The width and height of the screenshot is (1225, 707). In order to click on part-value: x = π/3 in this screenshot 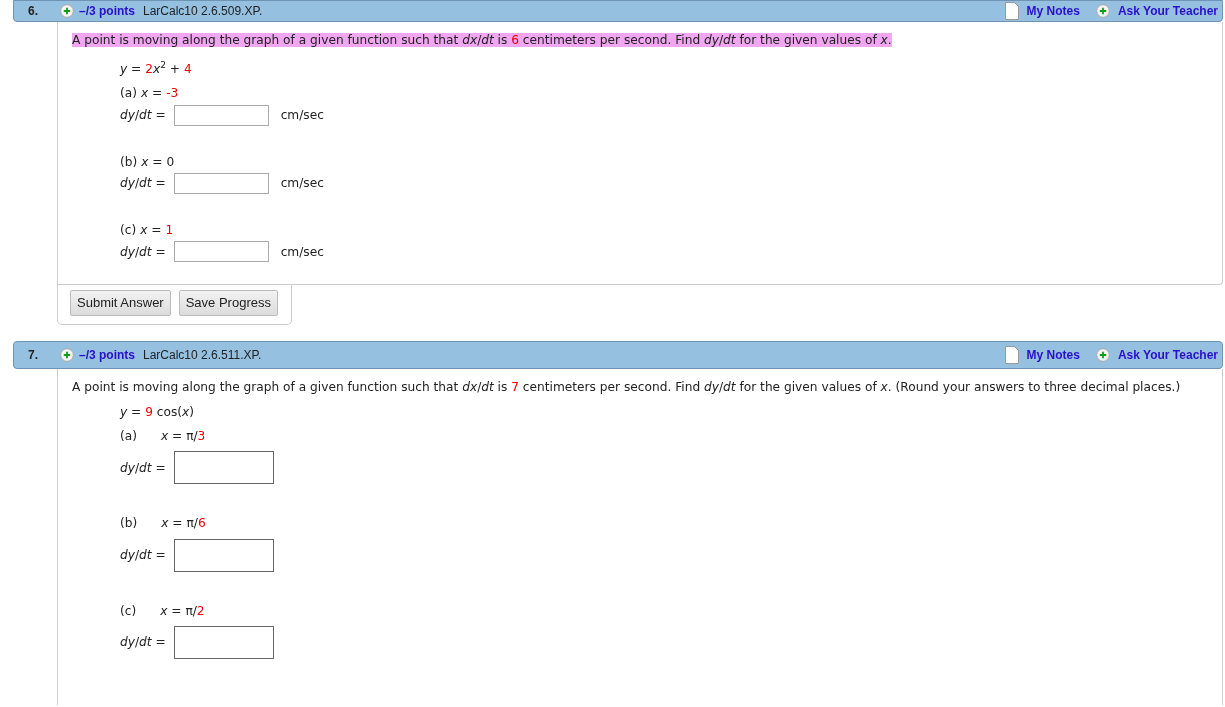, I will do `click(183, 436)`.